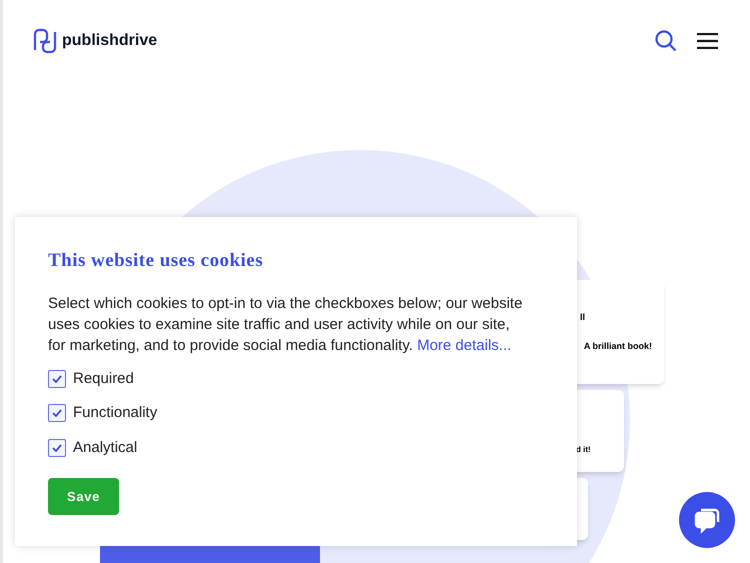 The width and height of the screenshot is (750, 563). What do you see at coordinates (83, 496) in the screenshot?
I see `save-button: Save` at bounding box center [83, 496].